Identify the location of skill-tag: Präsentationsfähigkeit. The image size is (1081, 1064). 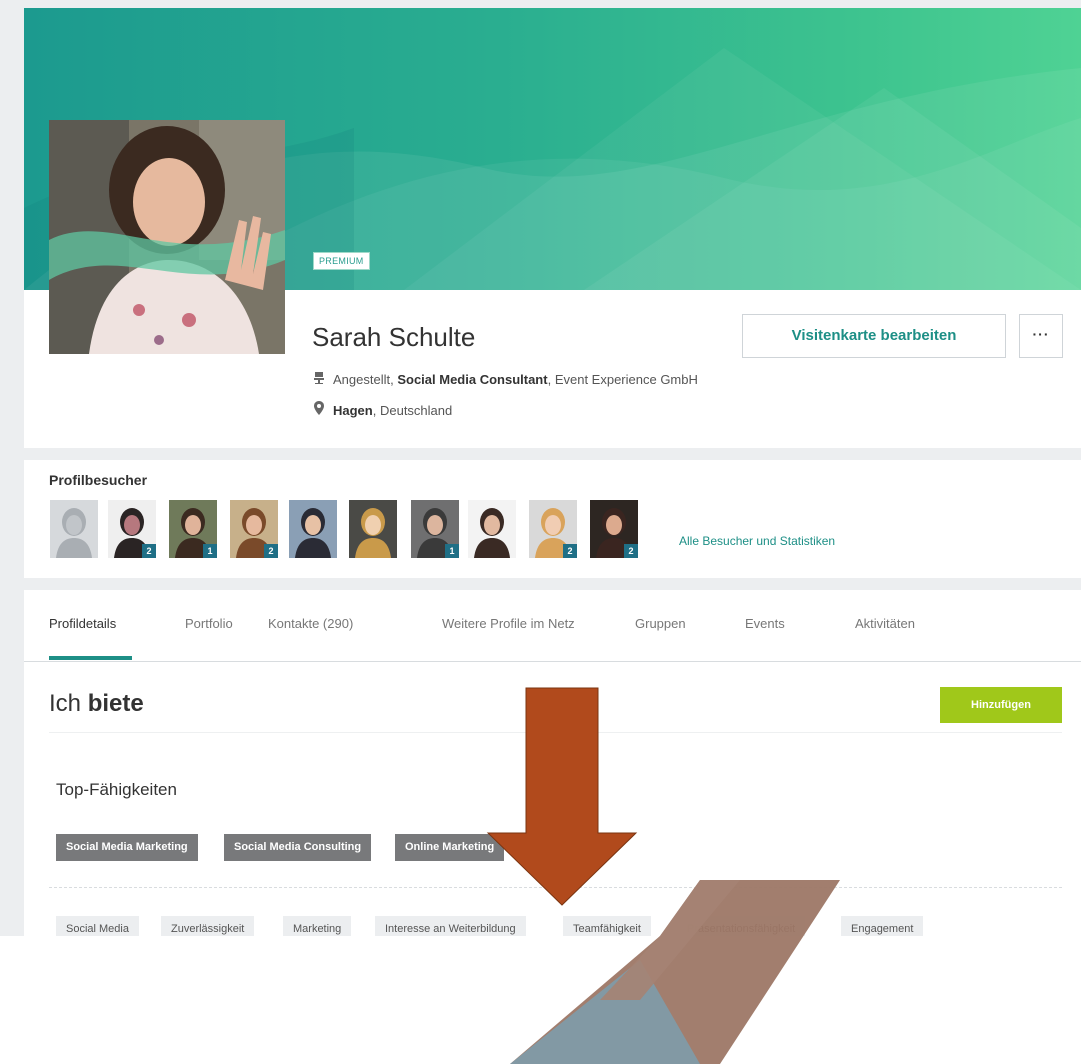
(741, 926).